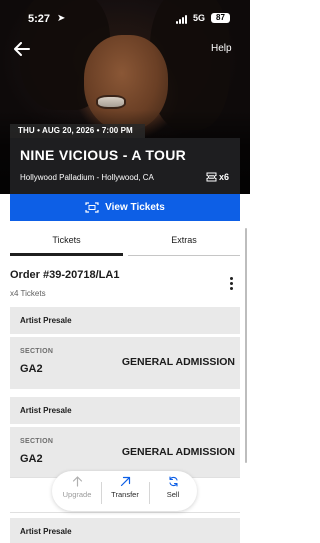 This screenshot has height=543, width=320. I want to click on sell-button: Sell, so click(173, 487).